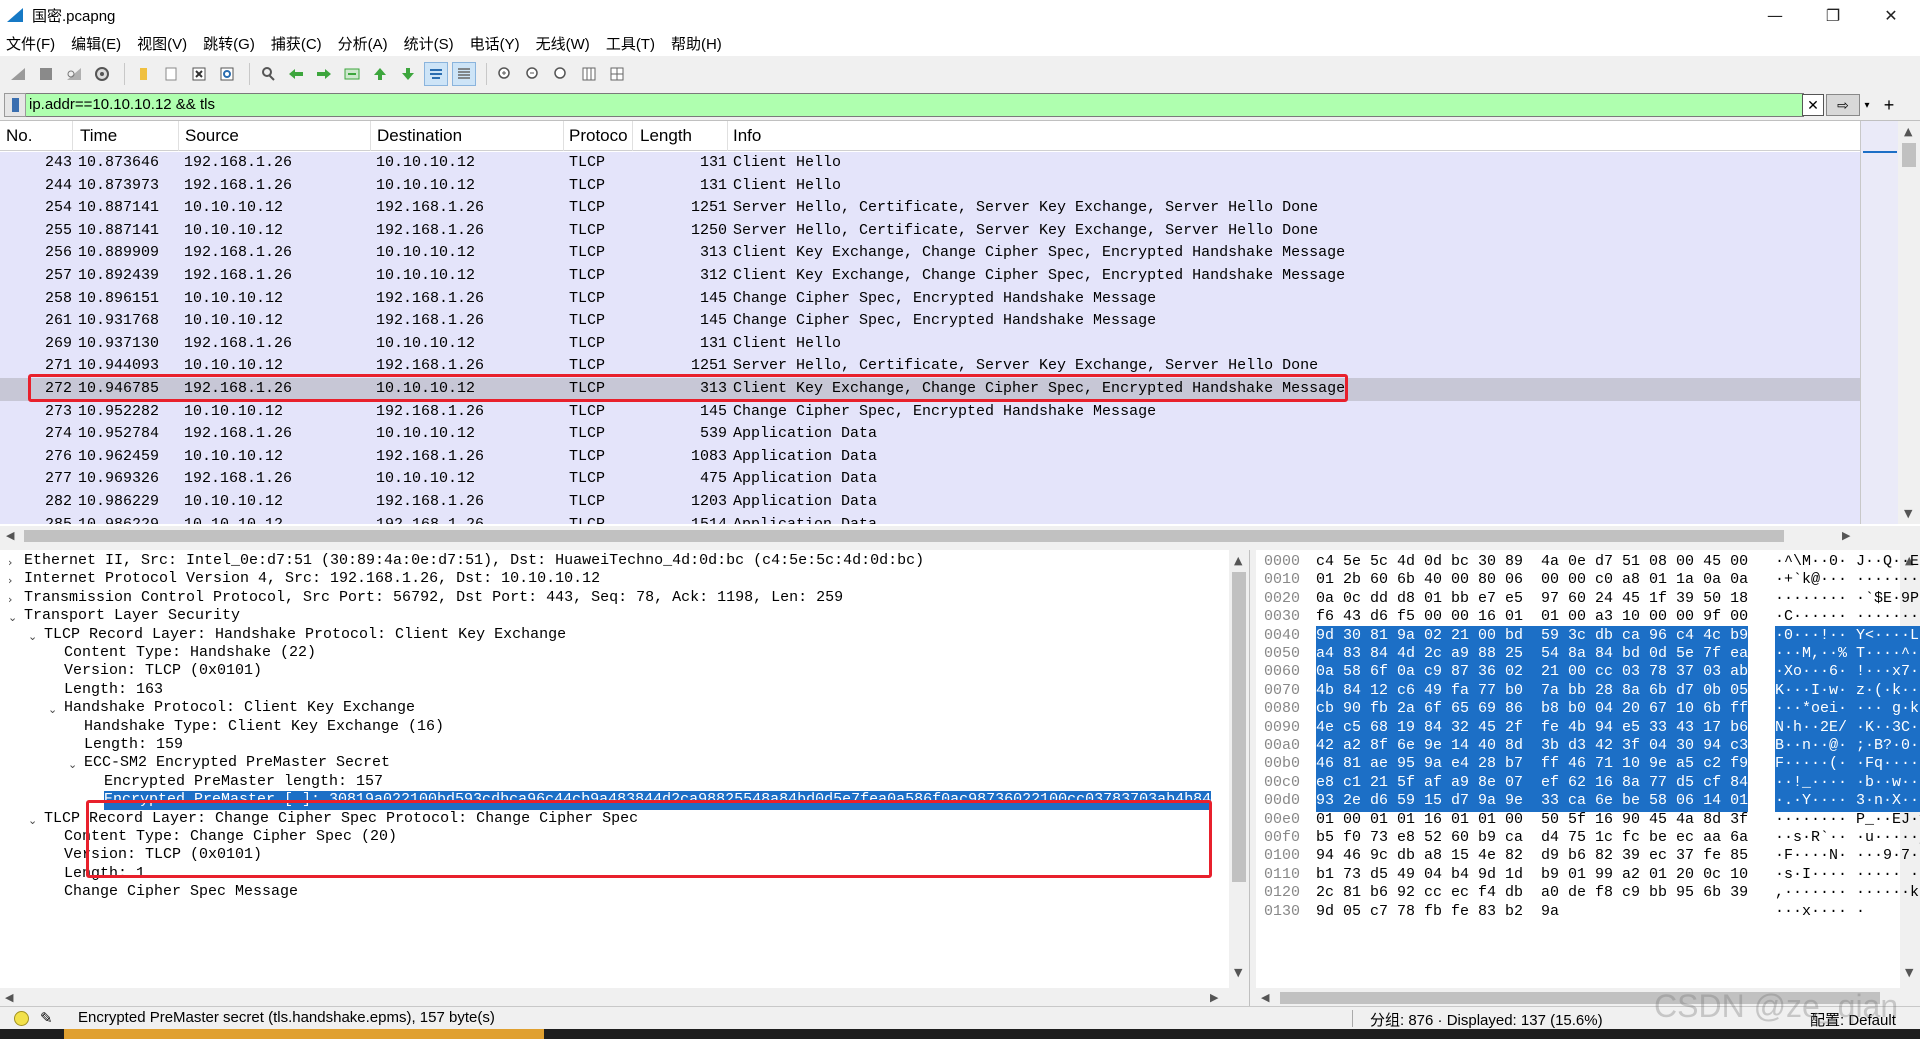  What do you see at coordinates (230, 837) in the screenshot?
I see `detail-tree-item: Content Type: Change Cipher Spec (20)` at bounding box center [230, 837].